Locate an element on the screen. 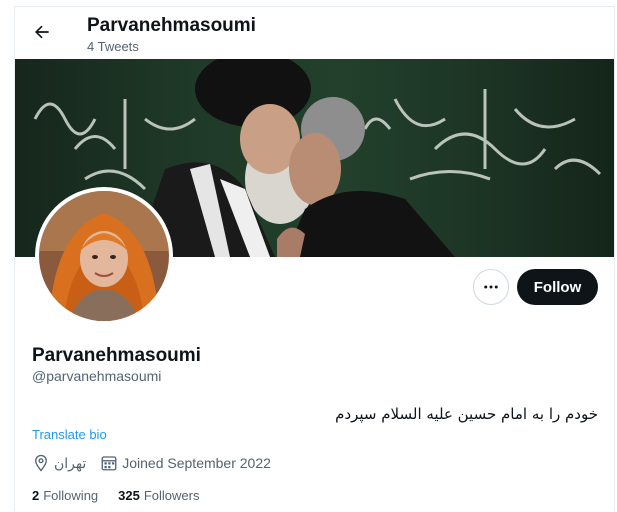 The image size is (617, 512). back-arrow-icon is located at coordinates (42, 32).